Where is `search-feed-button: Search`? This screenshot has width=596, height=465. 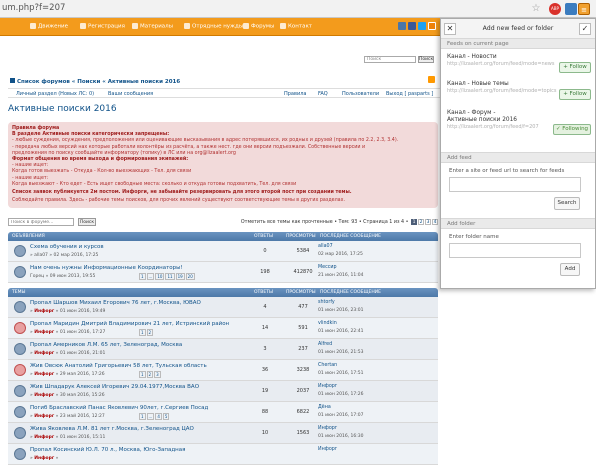 search-feed-button: Search is located at coordinates (567, 203).